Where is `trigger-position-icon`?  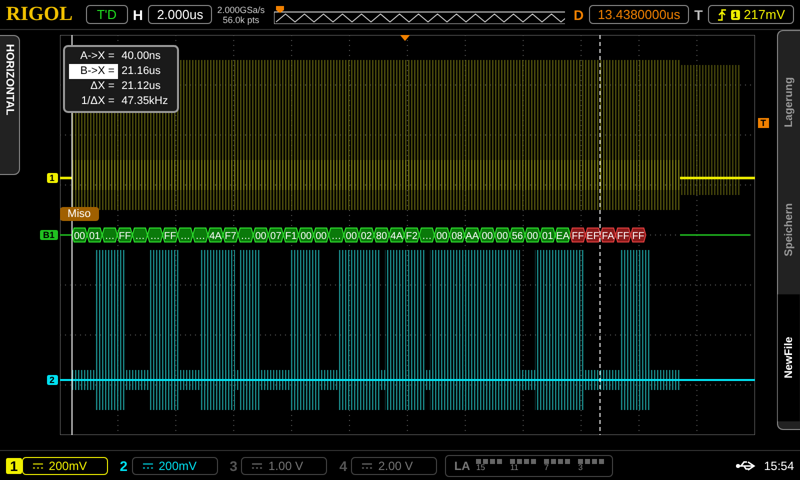
trigger-position-icon is located at coordinates (405, 38).